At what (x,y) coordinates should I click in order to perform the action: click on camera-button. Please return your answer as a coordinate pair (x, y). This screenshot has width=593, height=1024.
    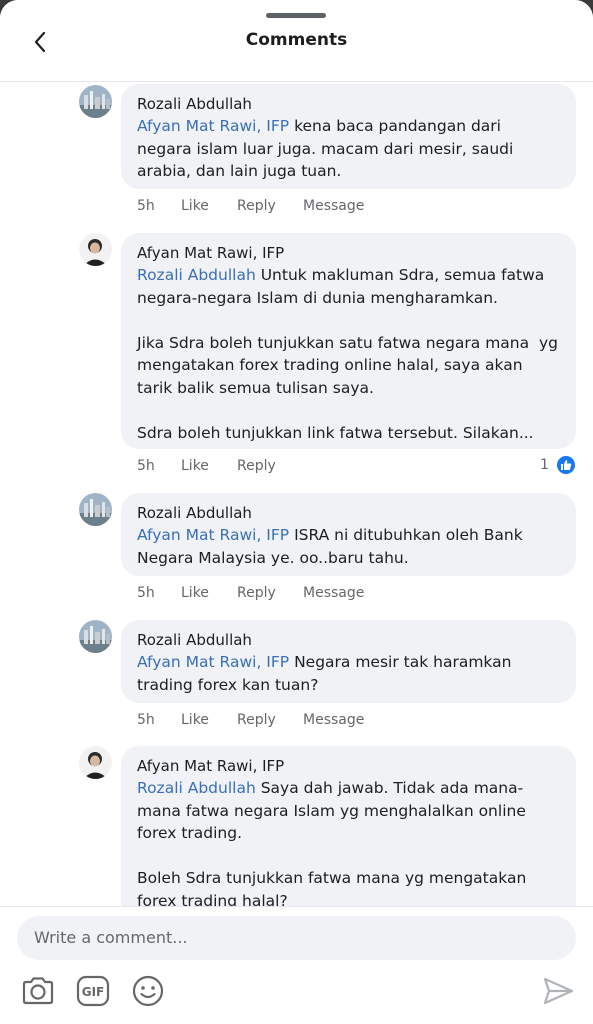
    Looking at the image, I should click on (38, 991).